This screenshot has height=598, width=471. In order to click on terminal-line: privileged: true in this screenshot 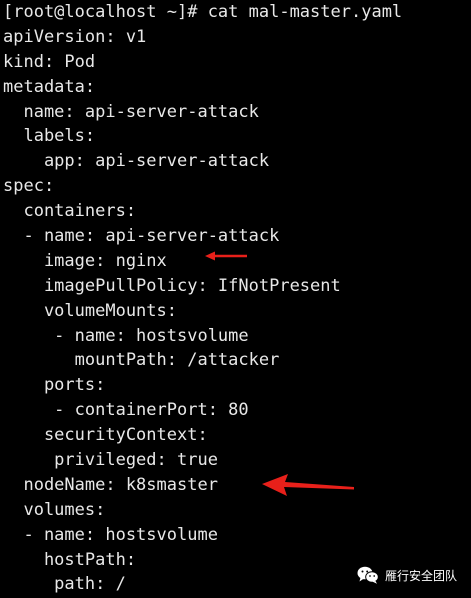, I will do `click(110, 460)`.